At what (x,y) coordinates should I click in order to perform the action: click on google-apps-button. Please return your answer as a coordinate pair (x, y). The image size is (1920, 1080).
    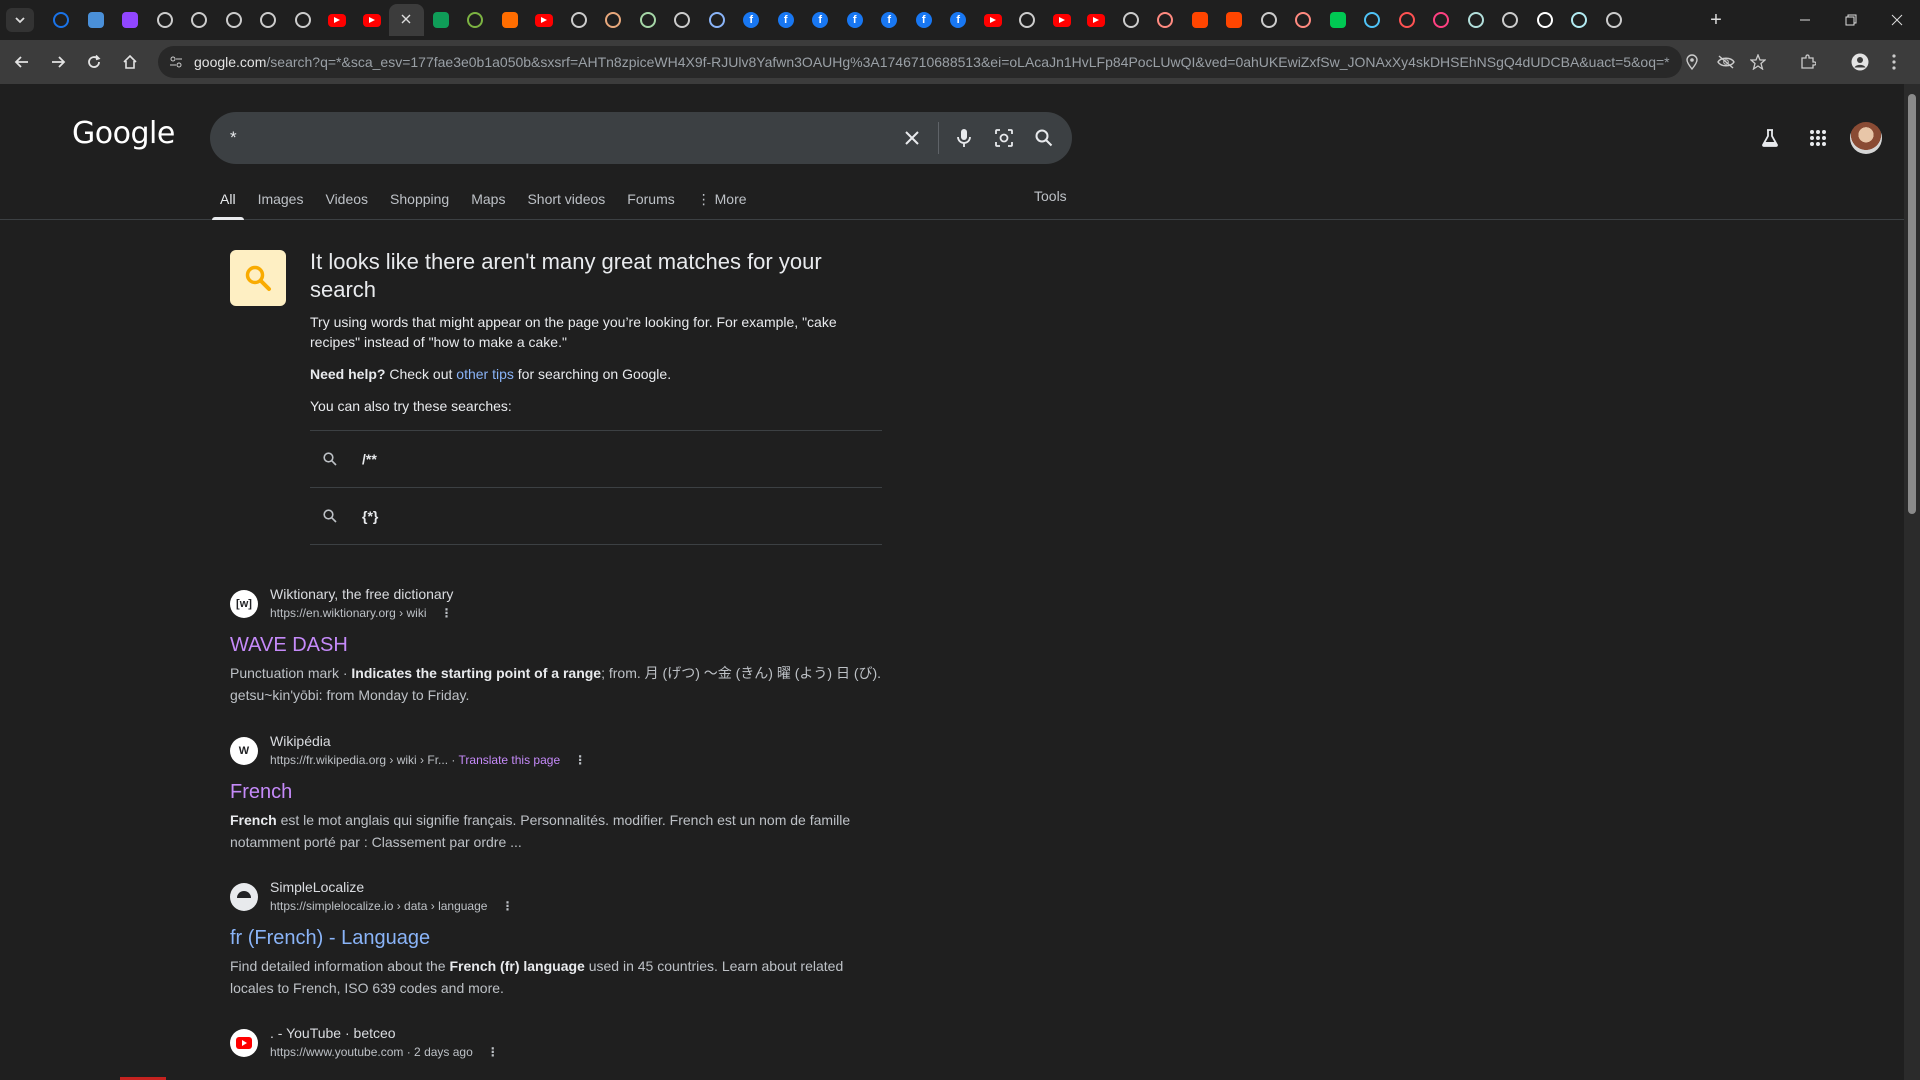
    Looking at the image, I should click on (1818, 138).